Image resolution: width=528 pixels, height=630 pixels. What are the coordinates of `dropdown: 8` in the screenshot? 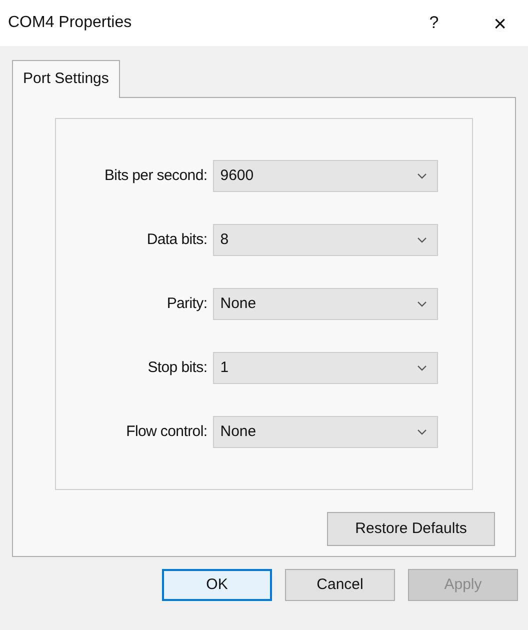 It's located at (325, 240).